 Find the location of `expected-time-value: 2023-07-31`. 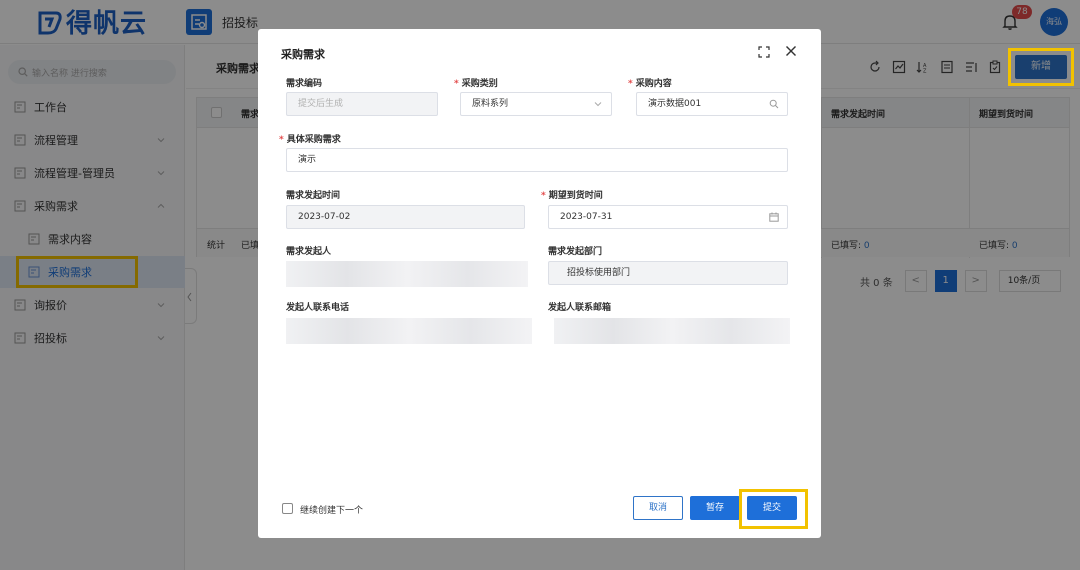

expected-time-value: 2023-07-31 is located at coordinates (586, 217).